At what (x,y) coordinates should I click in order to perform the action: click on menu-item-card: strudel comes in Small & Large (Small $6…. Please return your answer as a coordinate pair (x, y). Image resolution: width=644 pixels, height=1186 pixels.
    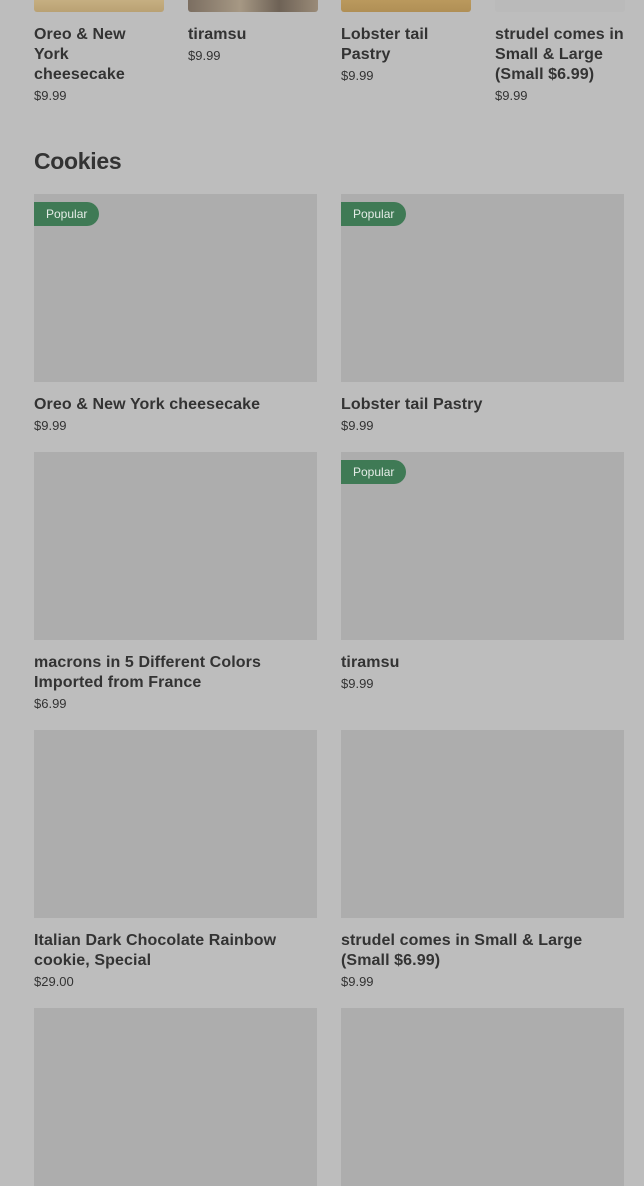
    Looking at the image, I should click on (482, 860).